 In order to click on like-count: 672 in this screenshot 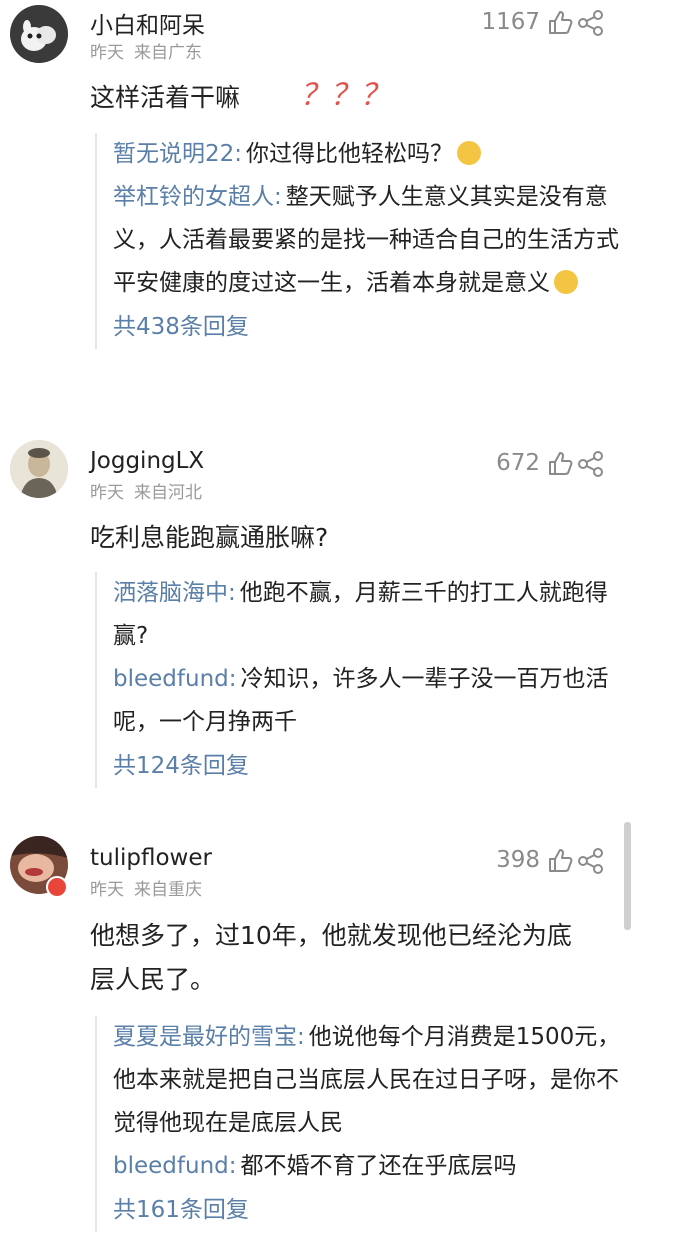, I will do `click(518, 463)`.